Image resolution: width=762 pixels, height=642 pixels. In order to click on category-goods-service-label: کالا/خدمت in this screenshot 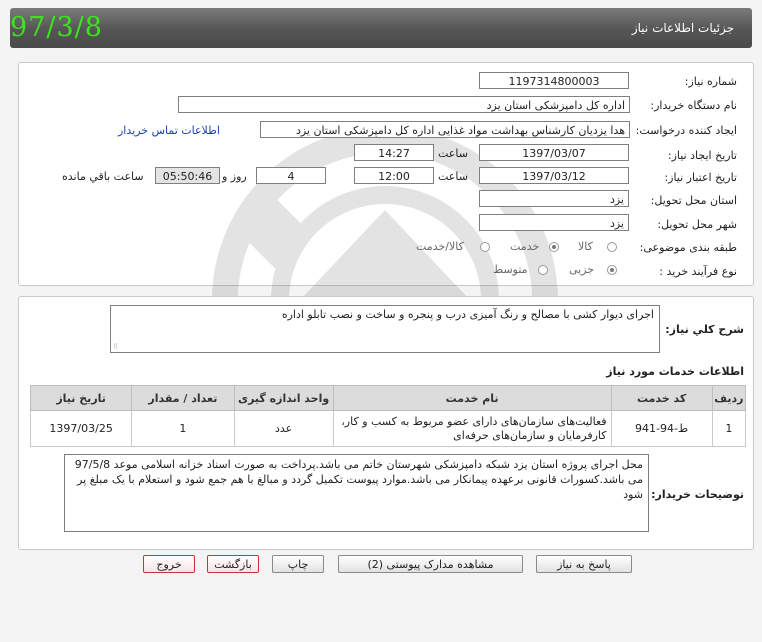, I will do `click(440, 246)`.